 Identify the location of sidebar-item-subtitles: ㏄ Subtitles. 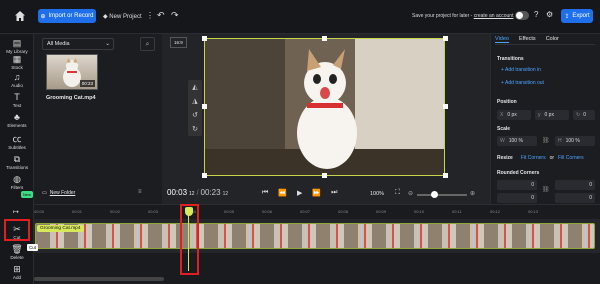
(17, 142).